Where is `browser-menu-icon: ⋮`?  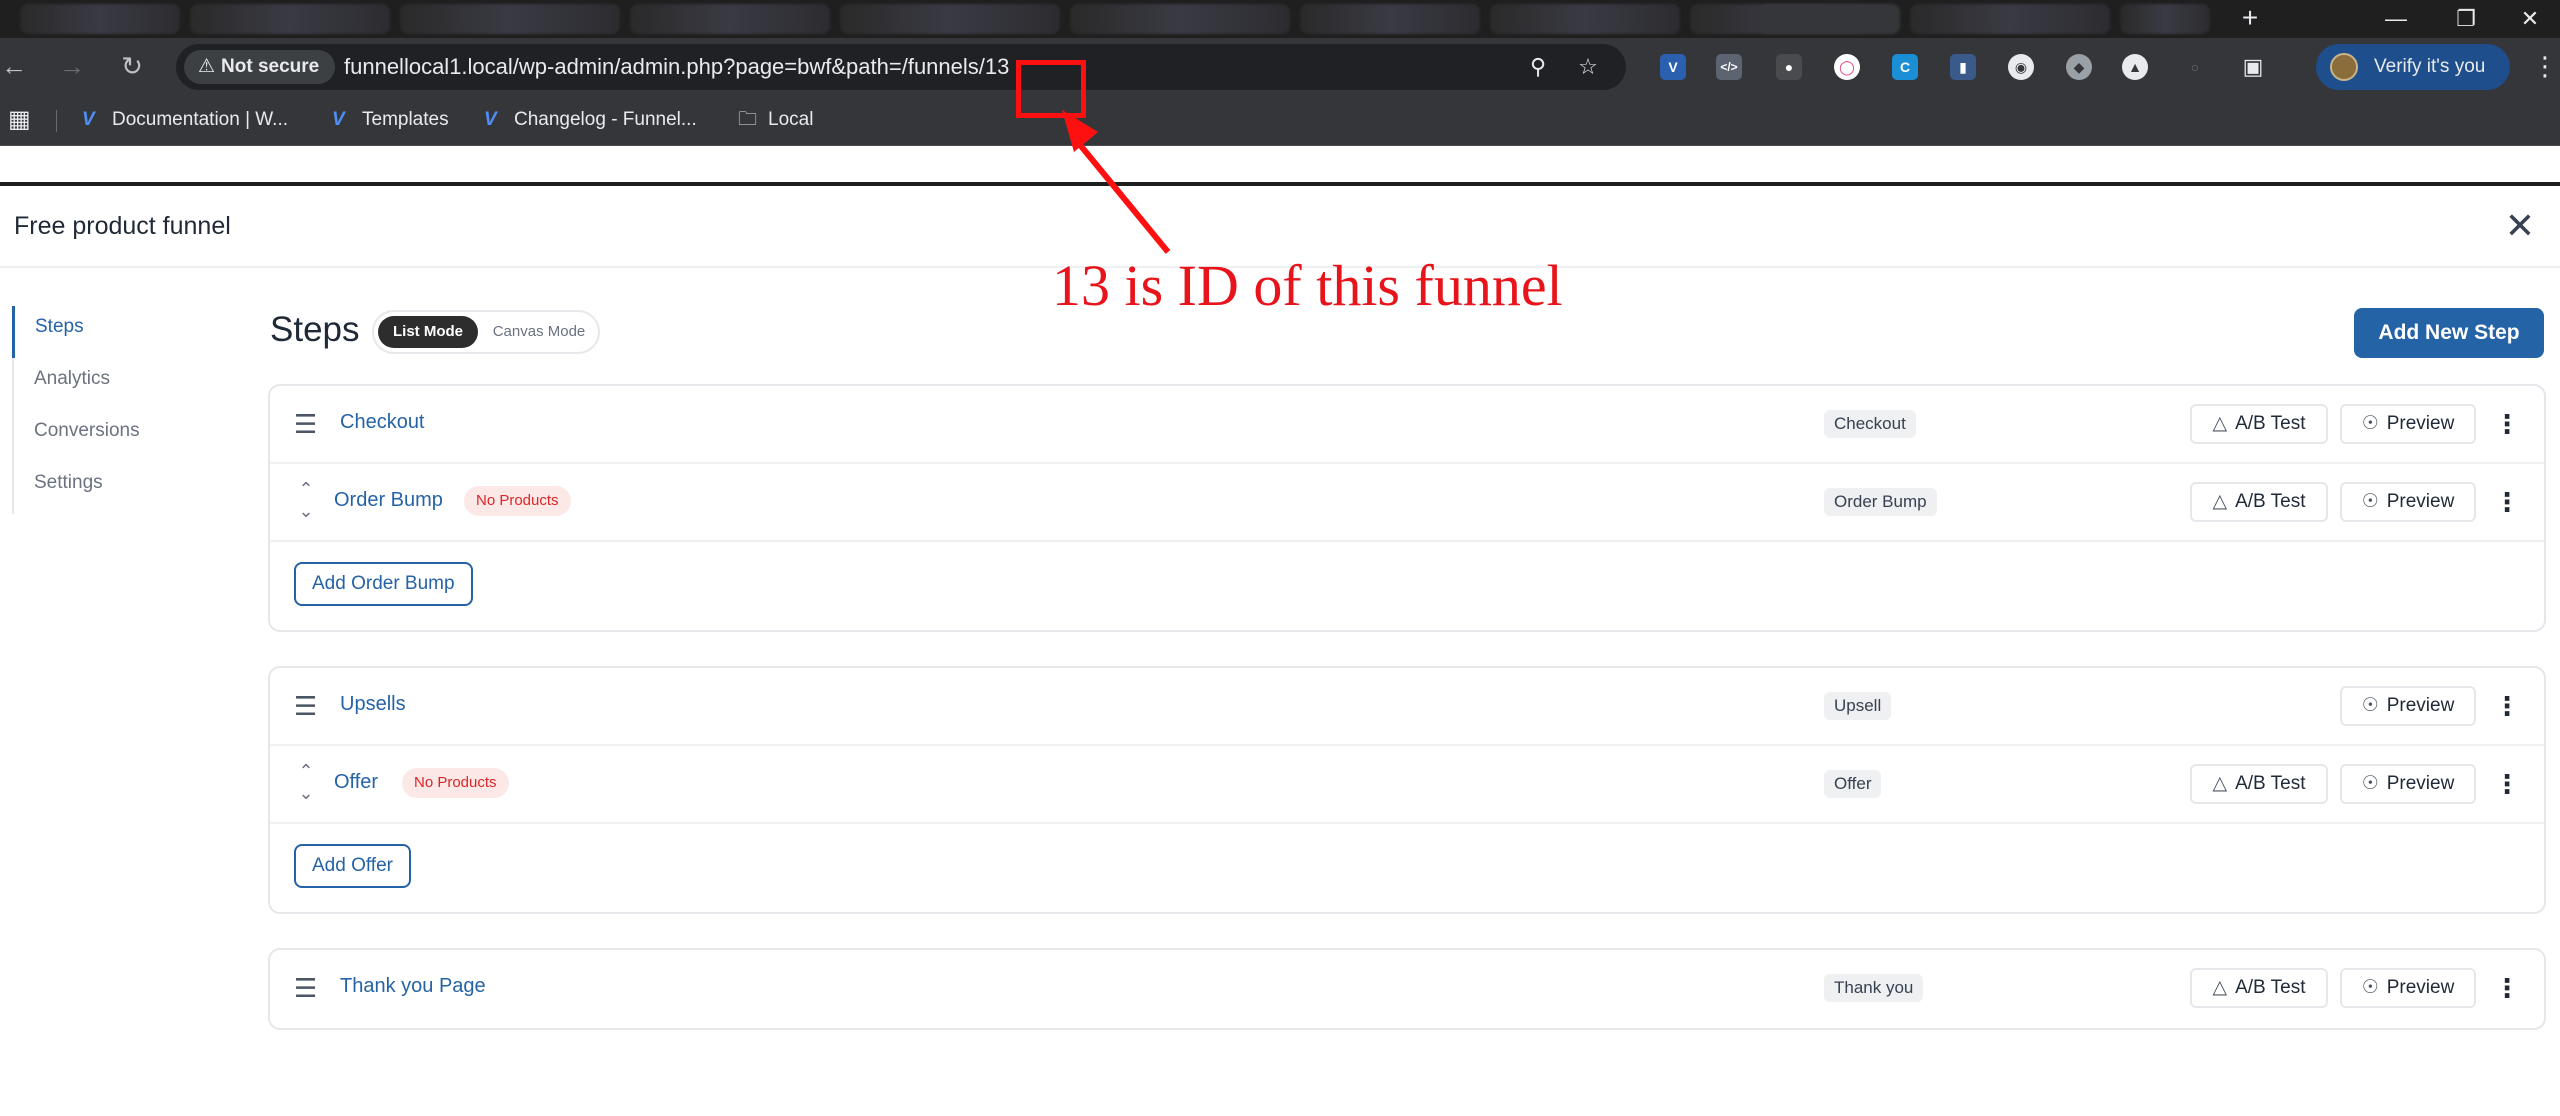
browser-menu-icon: ⋮ is located at coordinates (2545, 66).